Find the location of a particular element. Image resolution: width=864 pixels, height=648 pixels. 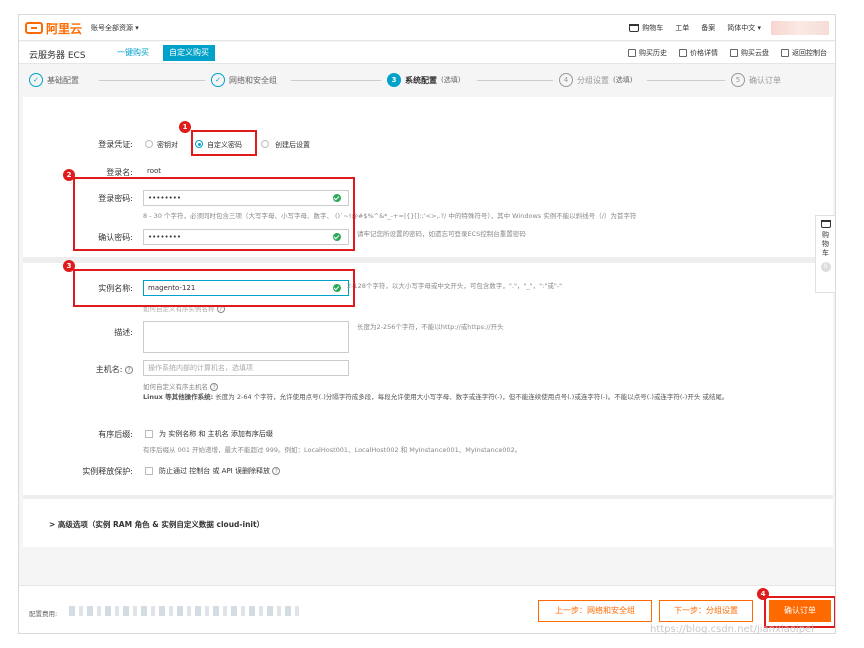

step-system-config: 3 系统配置 (选填) is located at coordinates (423, 80).